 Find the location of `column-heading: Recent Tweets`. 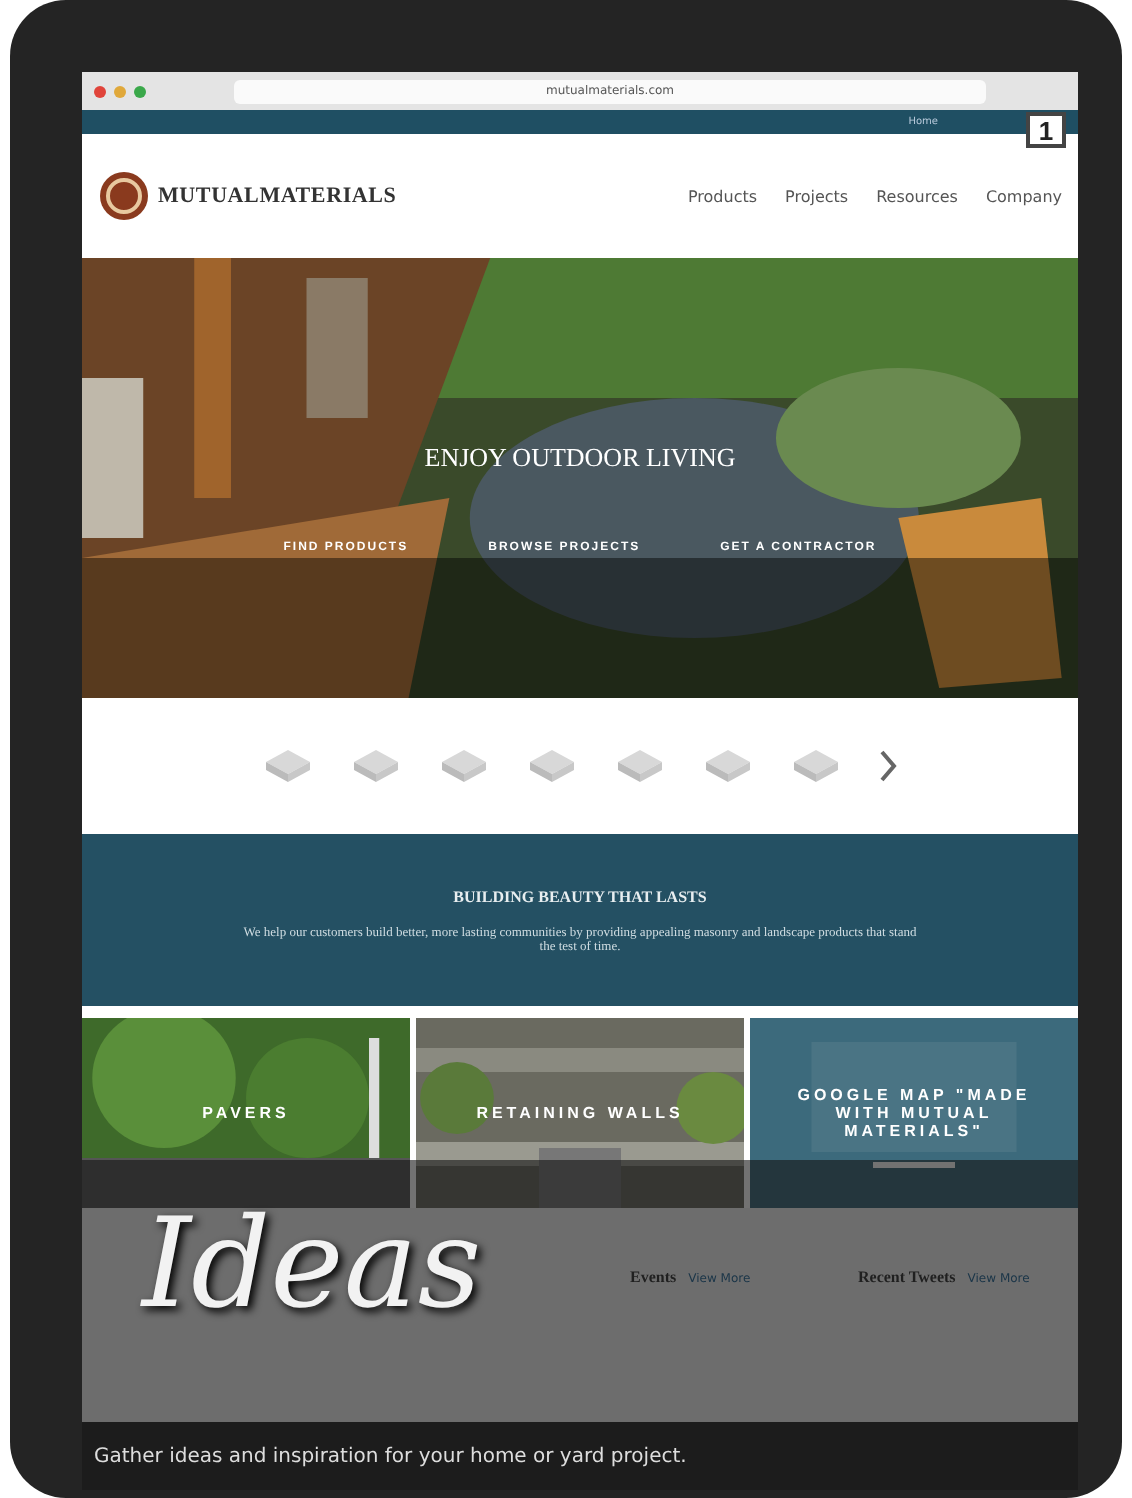

column-heading: Recent Tweets is located at coordinates (907, 1277).